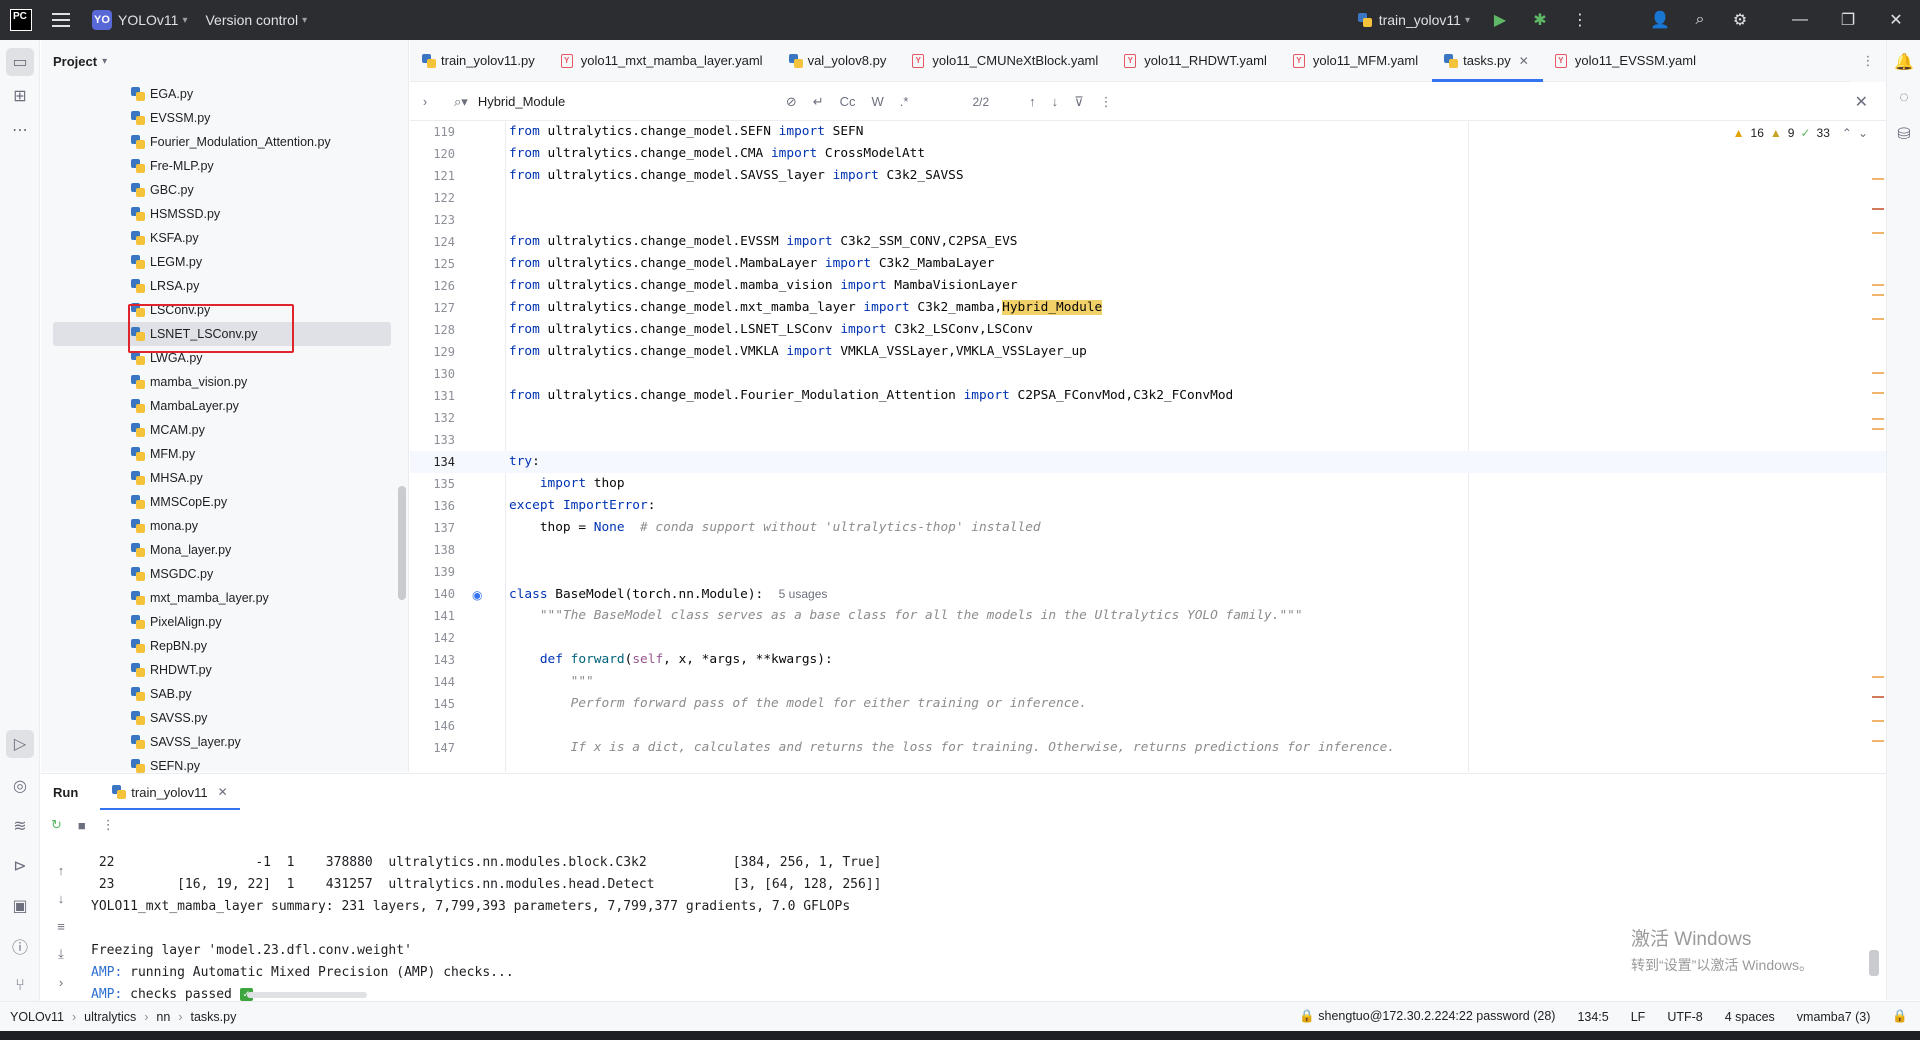  I want to click on run-tab: train_yolov11 ✕, so click(170, 792).